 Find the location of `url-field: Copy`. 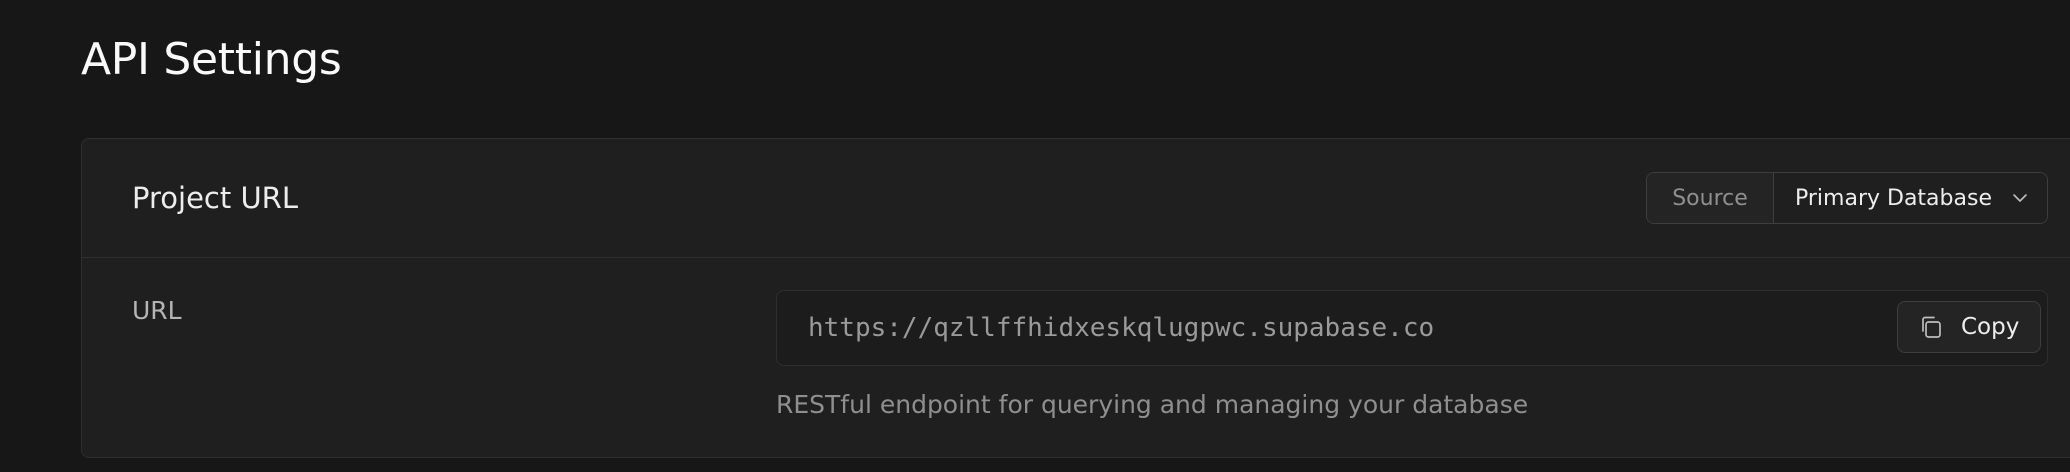

url-field: Copy is located at coordinates (1412, 328).